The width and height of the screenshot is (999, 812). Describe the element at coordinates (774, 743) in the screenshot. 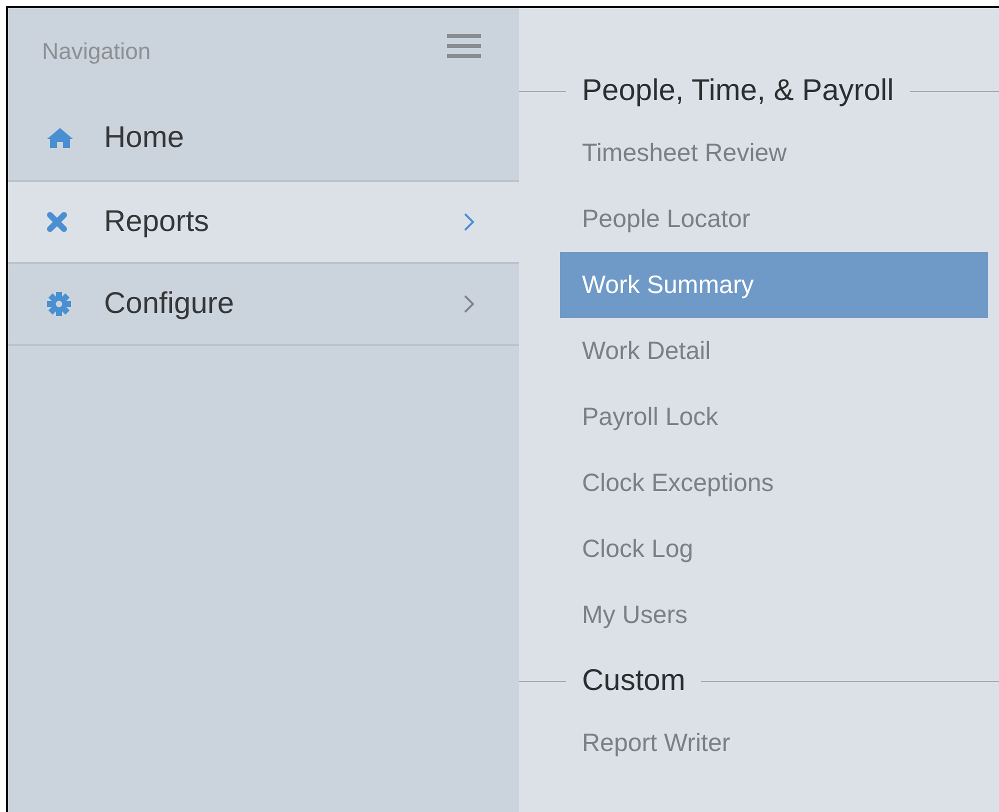

I see `menu-item: Report Writer` at that location.